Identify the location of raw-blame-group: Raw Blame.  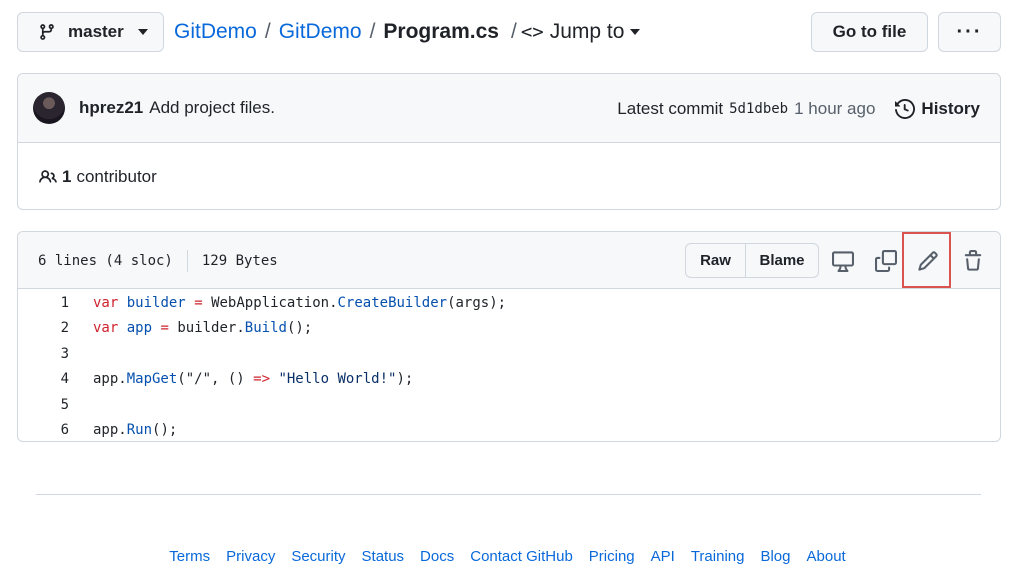
(752, 260).